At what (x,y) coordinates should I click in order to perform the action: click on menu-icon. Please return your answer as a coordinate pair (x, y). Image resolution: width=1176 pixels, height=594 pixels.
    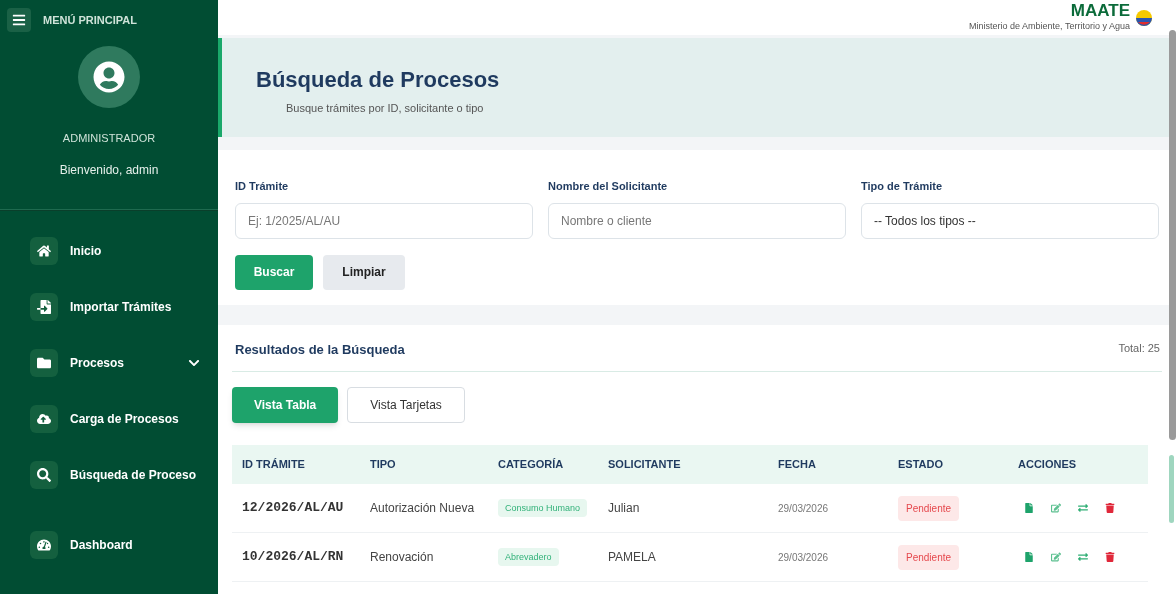
    Looking at the image, I should click on (19, 20).